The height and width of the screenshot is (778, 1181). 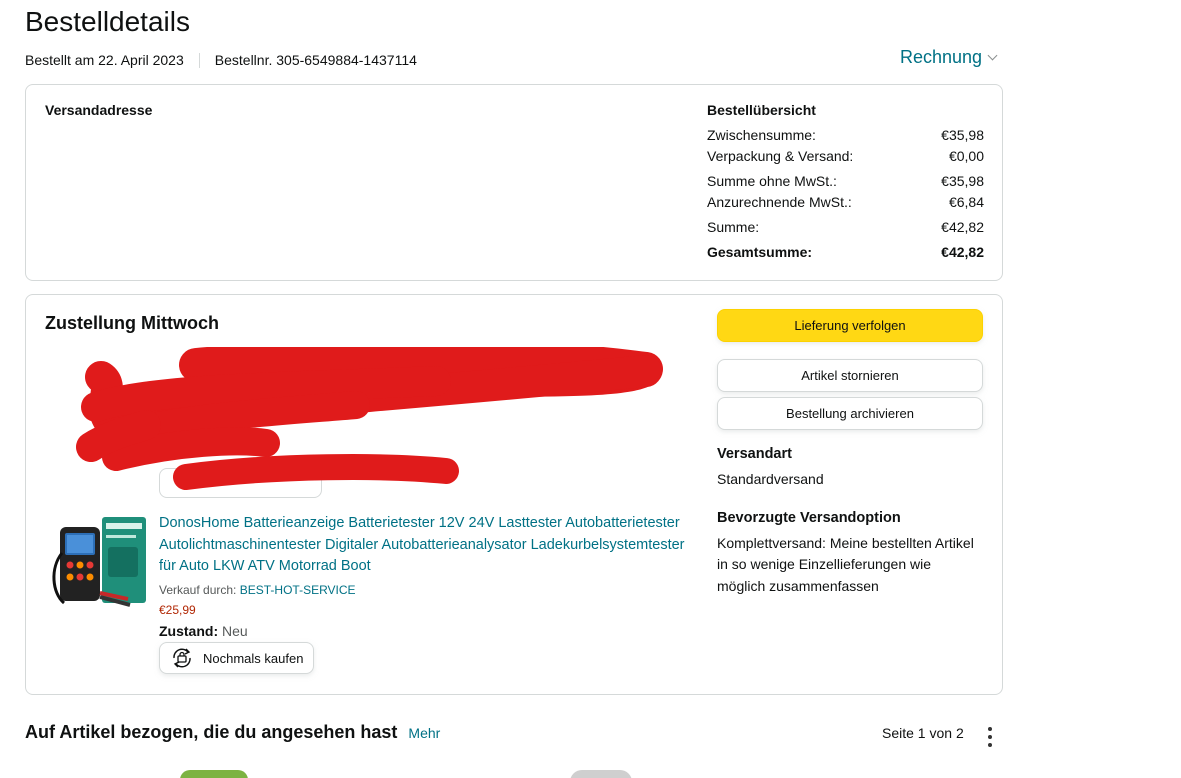 What do you see at coordinates (754, 454) in the screenshot?
I see `shipping-method-label: Versandart` at bounding box center [754, 454].